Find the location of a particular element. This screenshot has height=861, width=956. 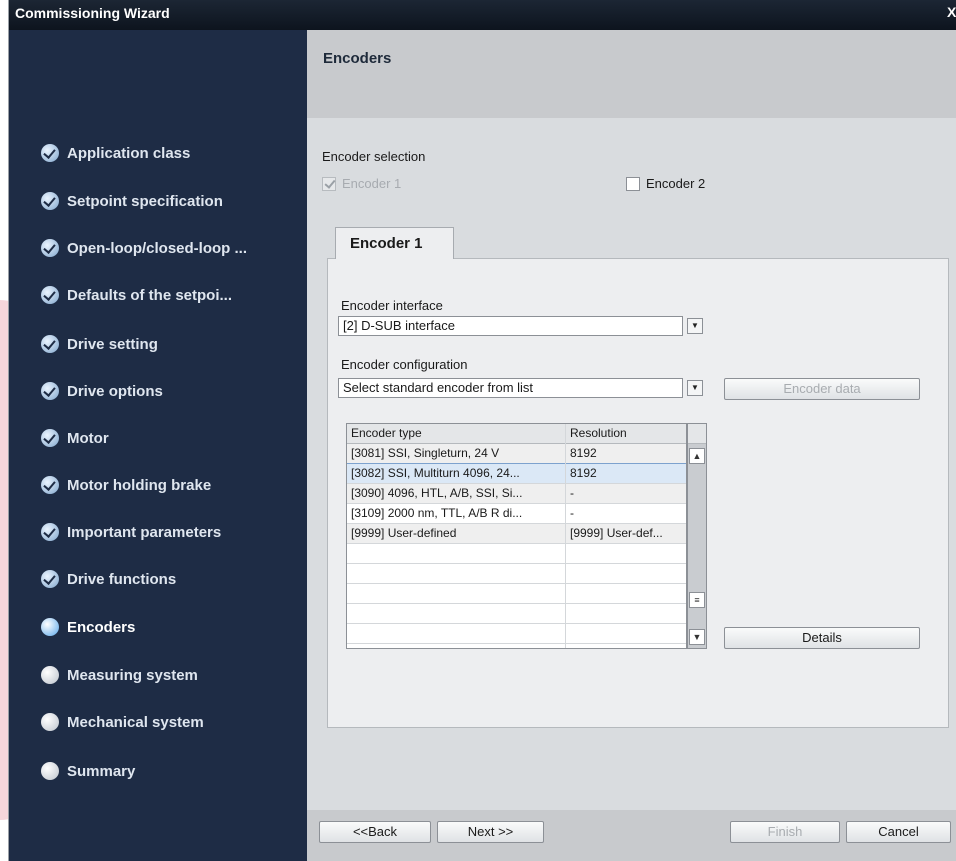

finish-button: Finish is located at coordinates (785, 832).